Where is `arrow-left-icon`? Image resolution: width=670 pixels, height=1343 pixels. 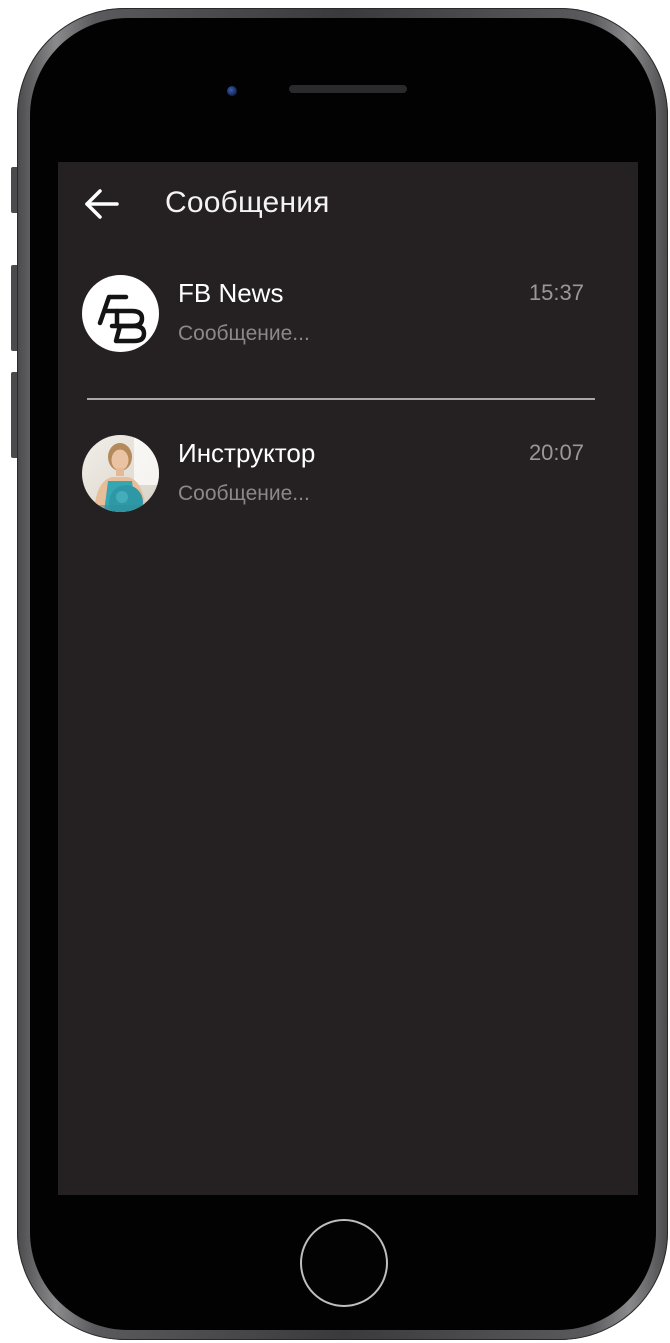 arrow-left-icon is located at coordinates (102, 204).